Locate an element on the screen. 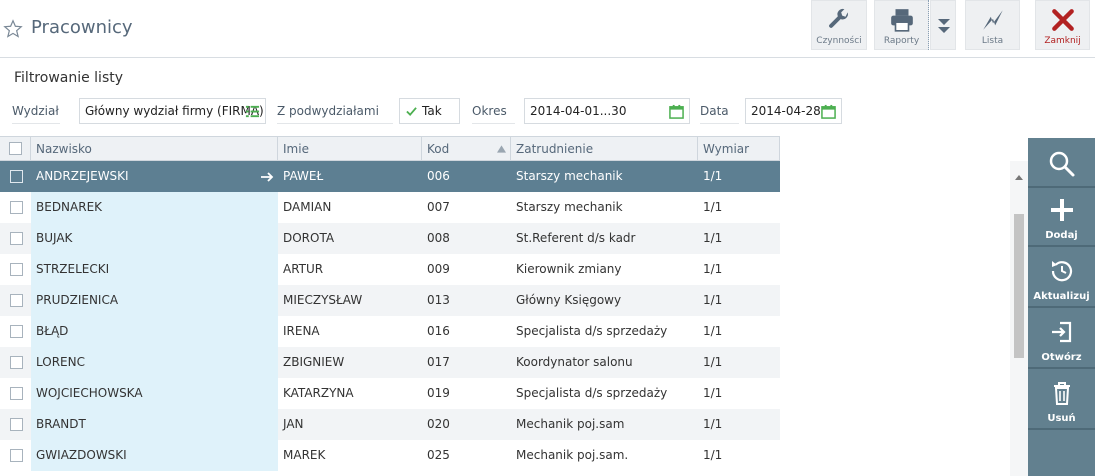 Image resolution: width=1095 pixels, height=476 pixels. okres-field: 2014-04-01...30 is located at coordinates (607, 111).